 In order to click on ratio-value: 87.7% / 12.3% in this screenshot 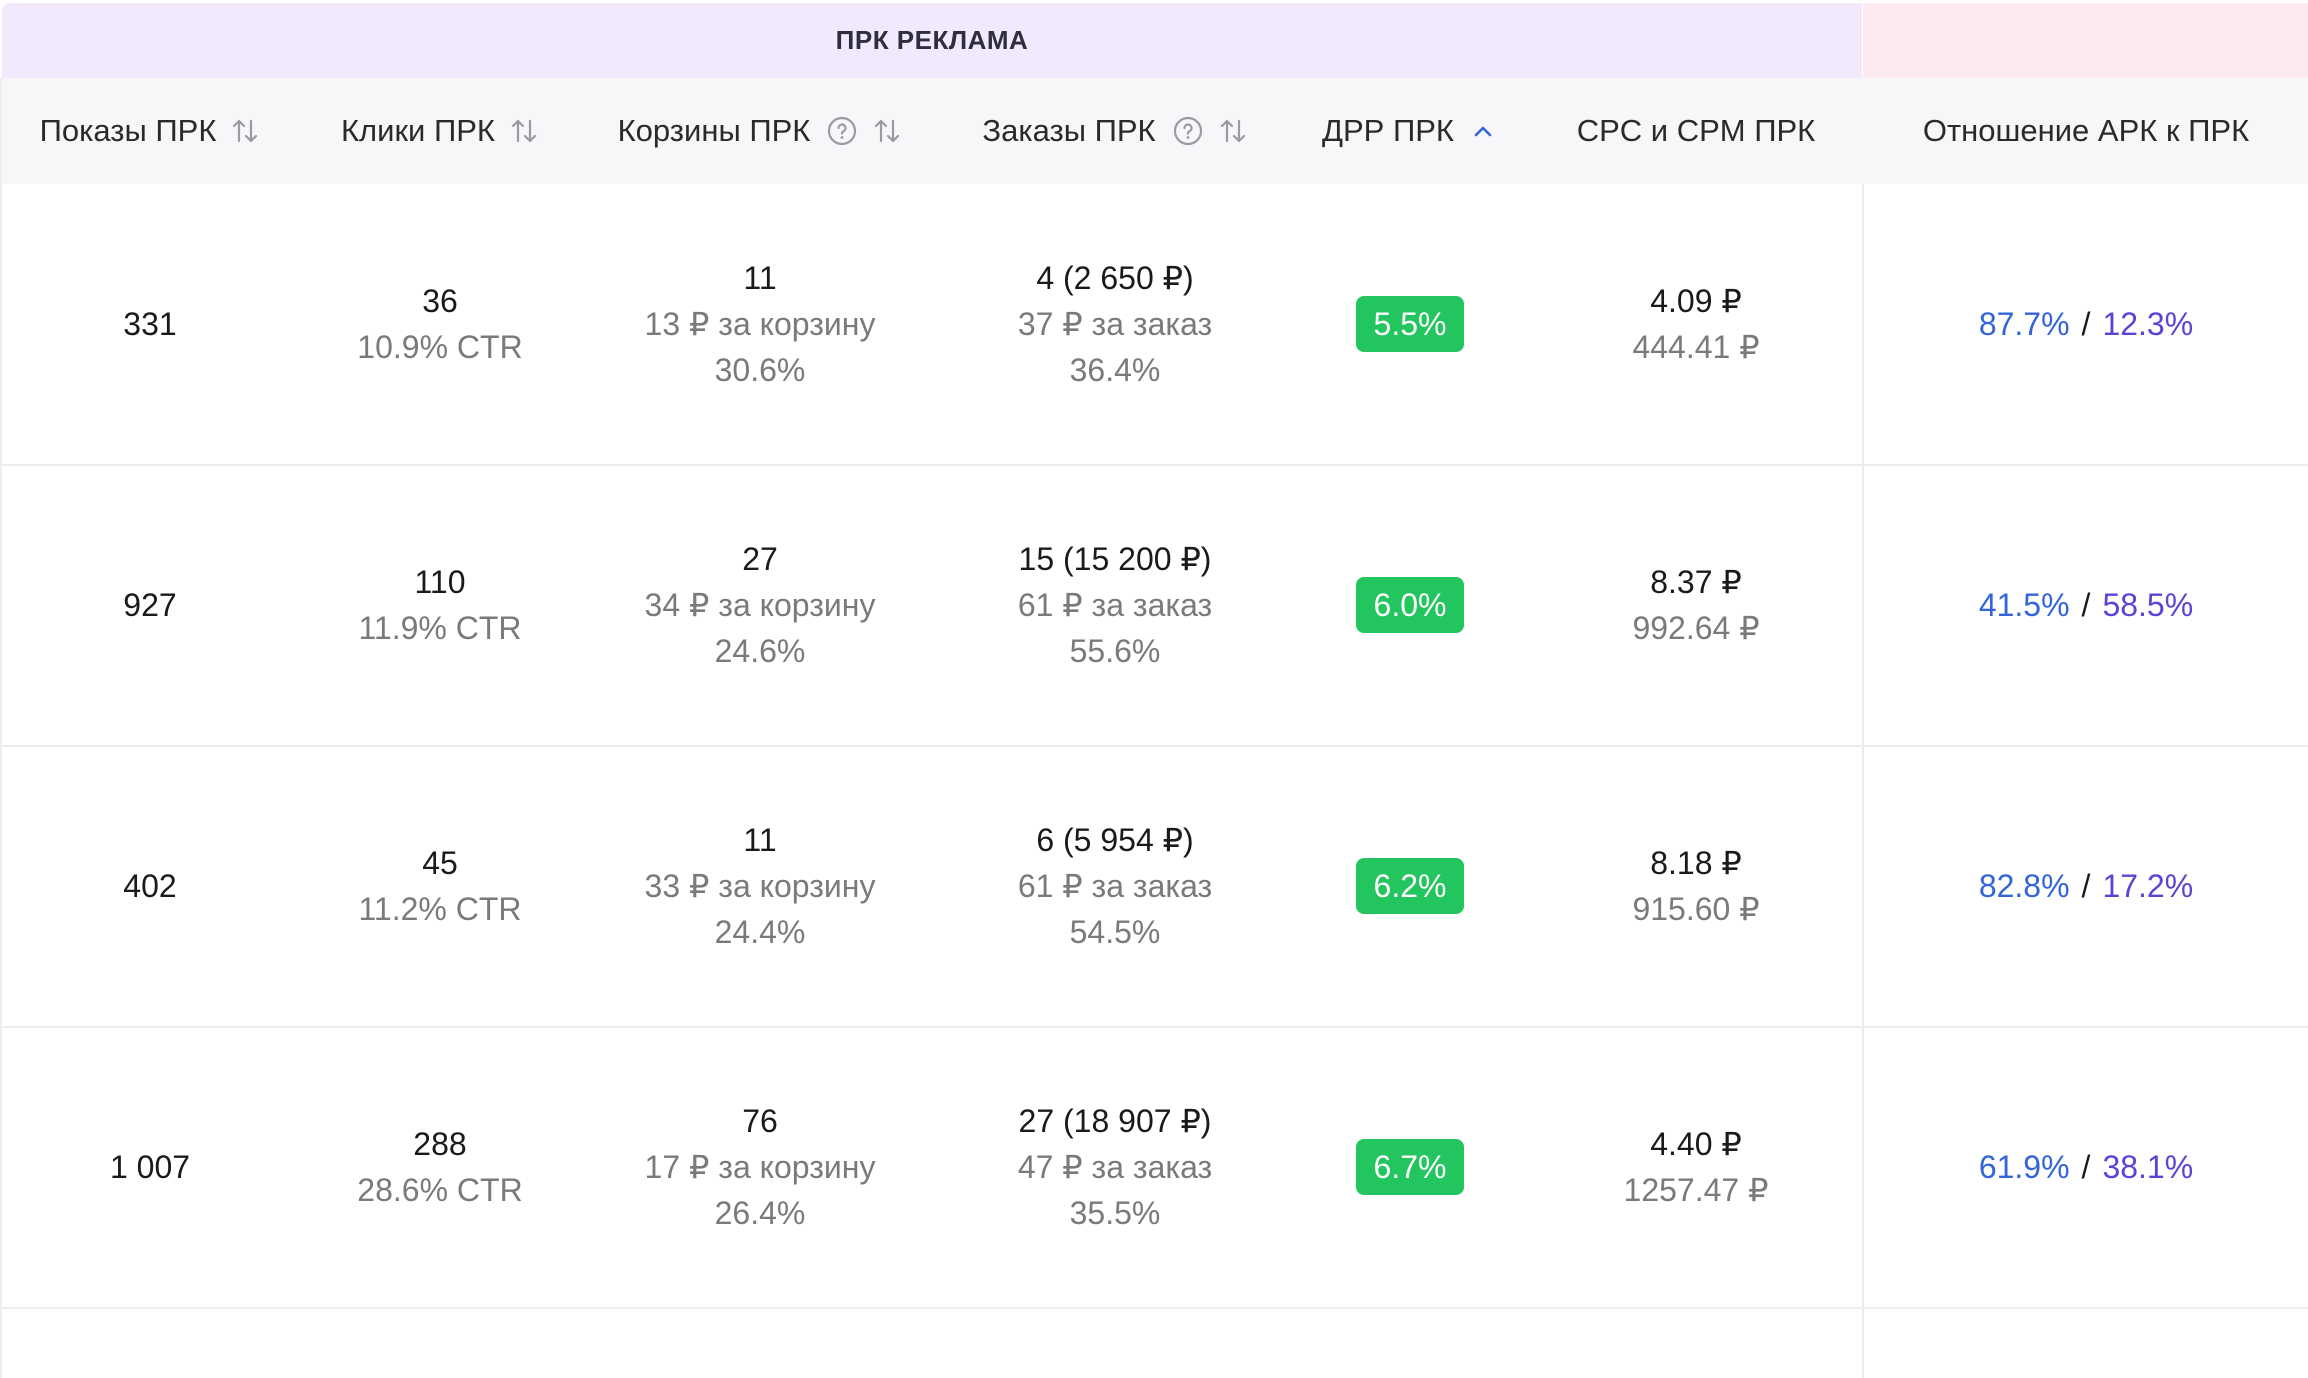, I will do `click(2086, 324)`.